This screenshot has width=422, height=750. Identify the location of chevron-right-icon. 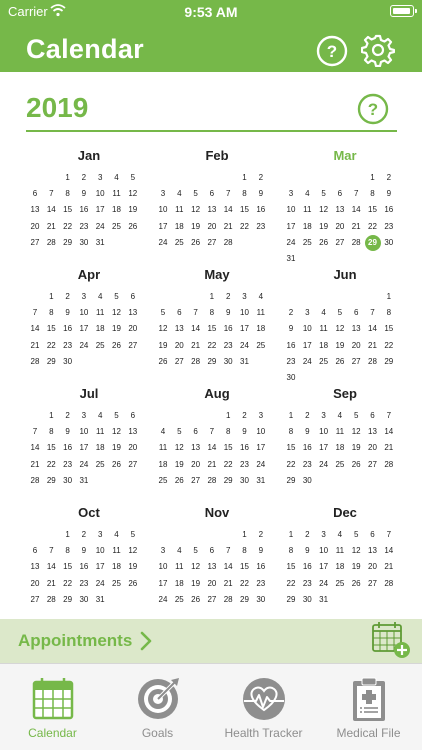
(146, 641).